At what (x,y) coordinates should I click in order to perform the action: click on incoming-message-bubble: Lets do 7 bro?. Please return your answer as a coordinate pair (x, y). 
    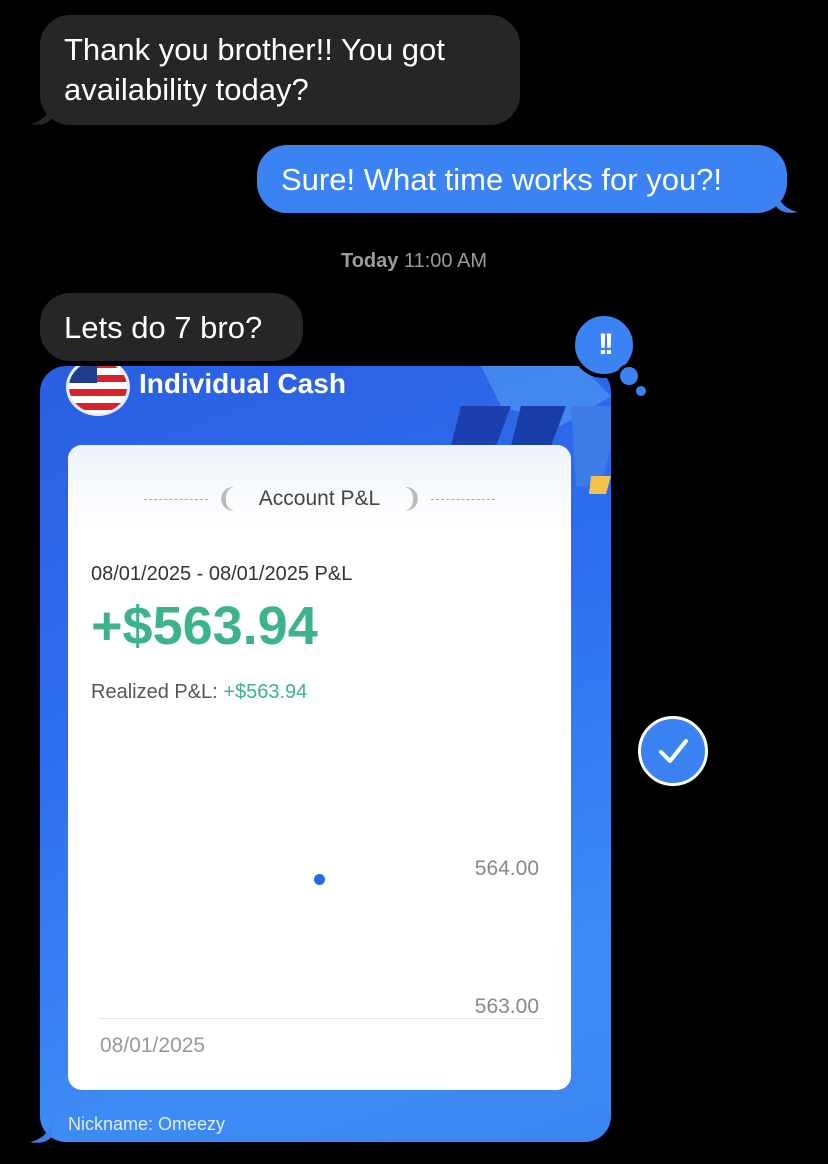
    Looking at the image, I should click on (171, 327).